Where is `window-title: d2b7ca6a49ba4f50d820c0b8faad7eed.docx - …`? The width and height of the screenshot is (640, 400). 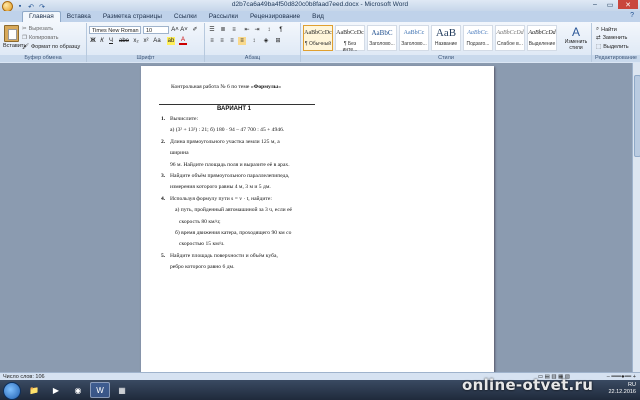 window-title: d2b7ca6a49ba4f50d820c0b8faad7eed.docx - … is located at coordinates (320, 4).